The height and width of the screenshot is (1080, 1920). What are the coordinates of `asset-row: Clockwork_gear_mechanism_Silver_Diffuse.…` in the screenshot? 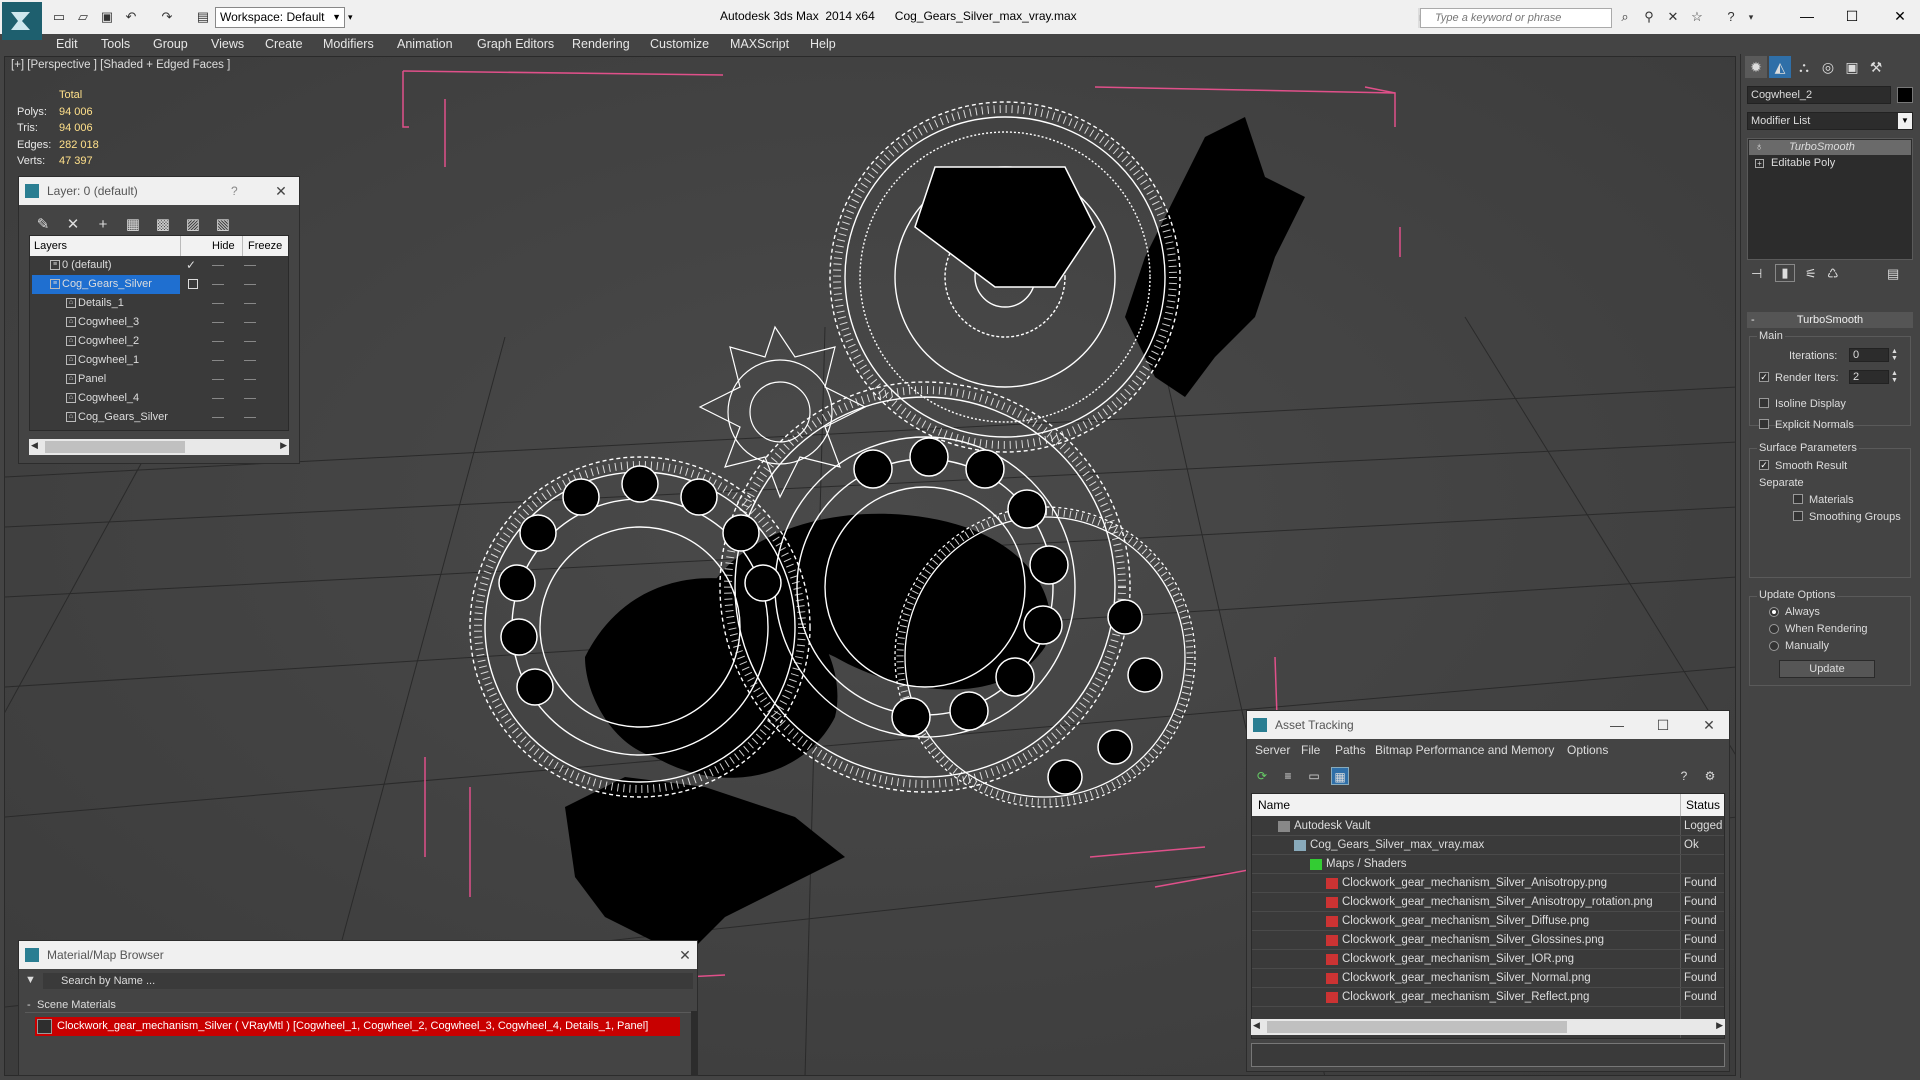 It's located at (1488, 921).